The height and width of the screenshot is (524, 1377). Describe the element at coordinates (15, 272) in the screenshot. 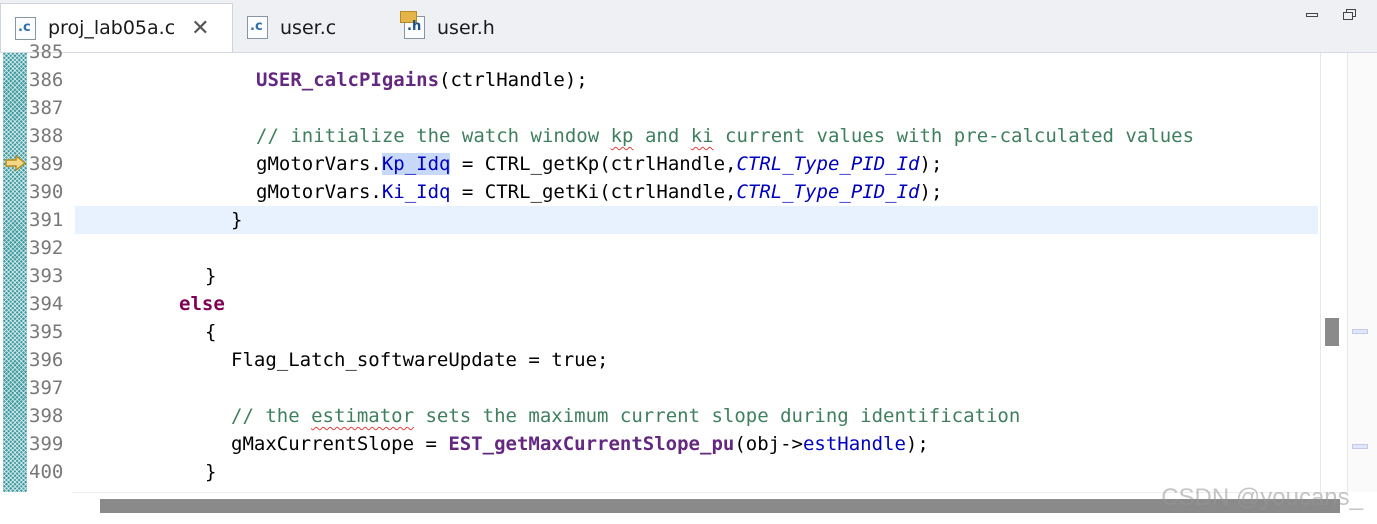

I see `change-ruler` at that location.